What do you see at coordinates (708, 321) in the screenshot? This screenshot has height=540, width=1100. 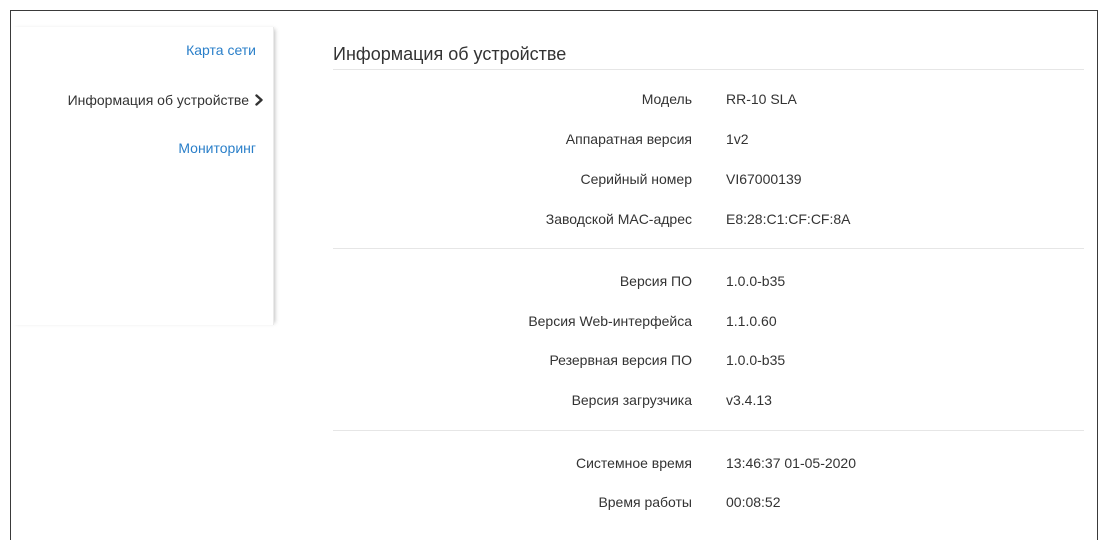 I see `info-row-web-version: Версия Web-интерфейса 1.1.0.60` at bounding box center [708, 321].